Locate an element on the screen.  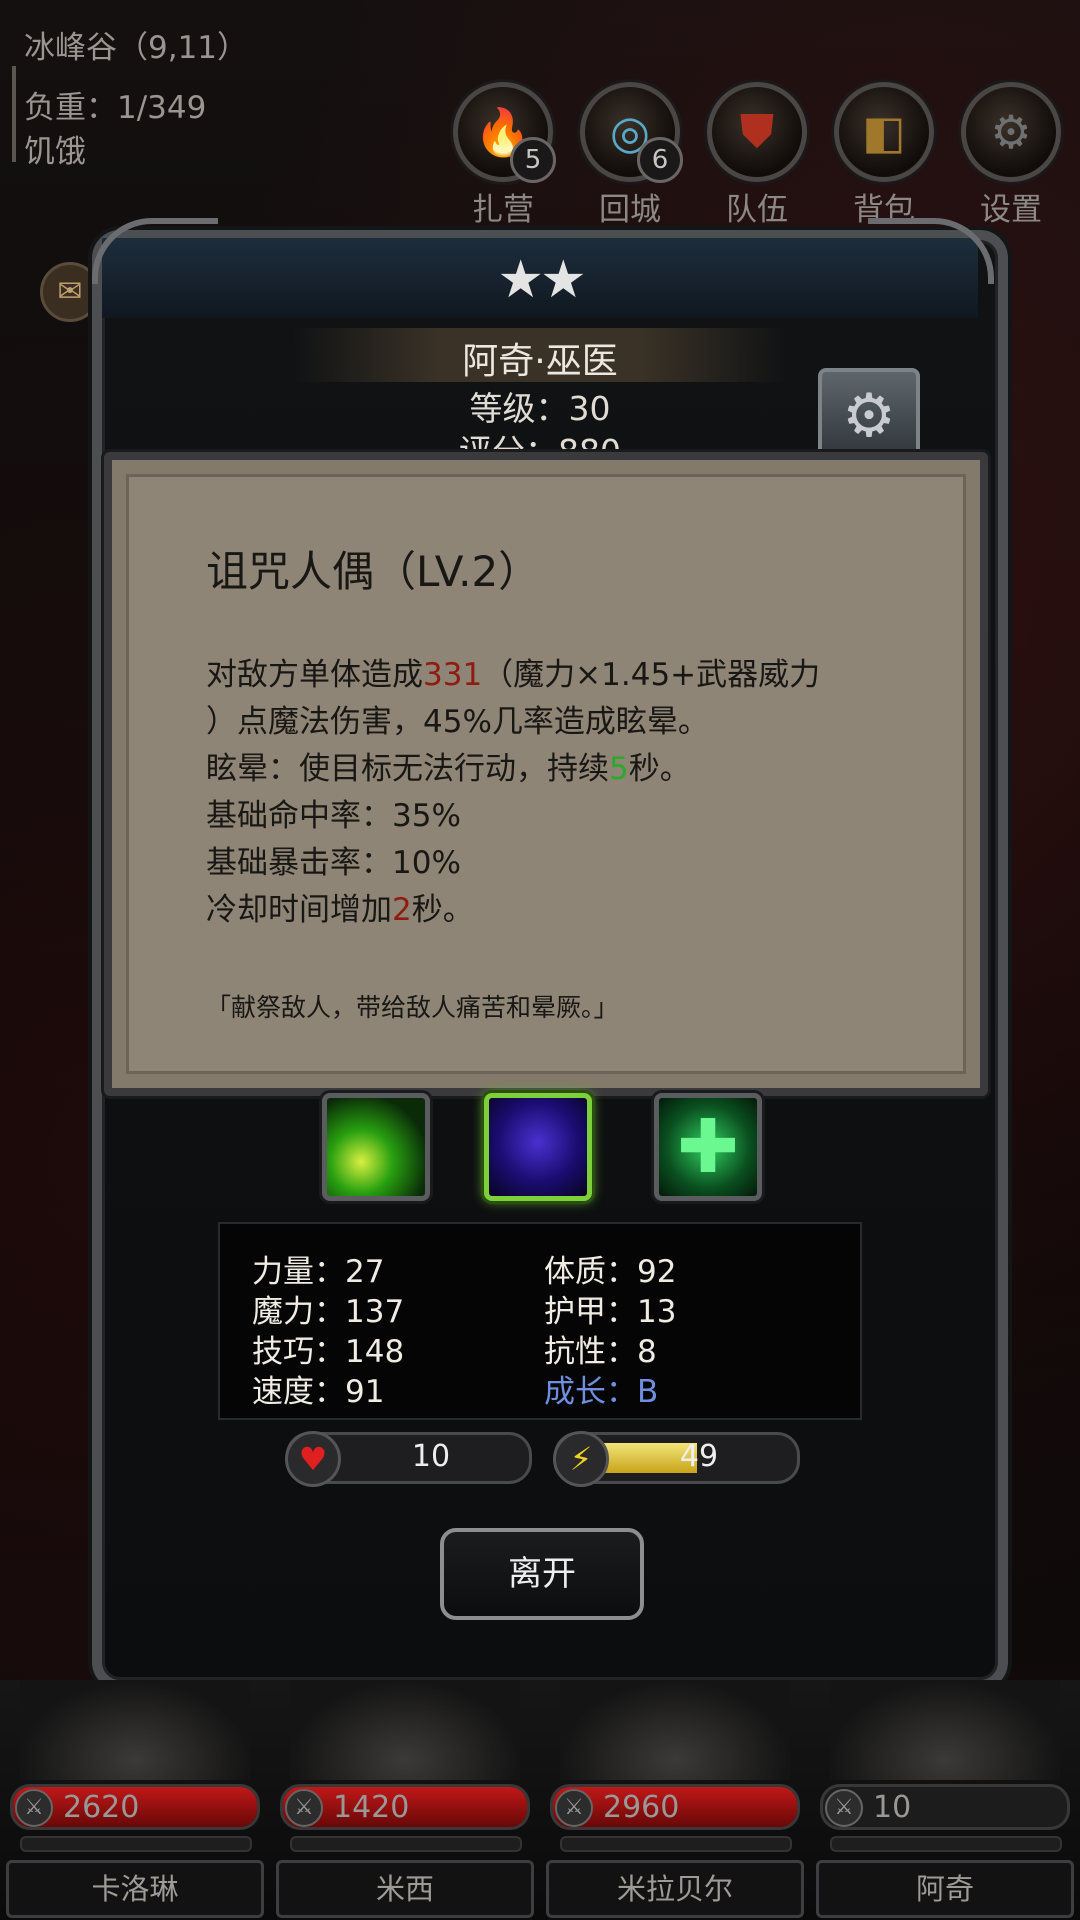
desc-line-5: 基础暴击率：10% is located at coordinates (333, 863).